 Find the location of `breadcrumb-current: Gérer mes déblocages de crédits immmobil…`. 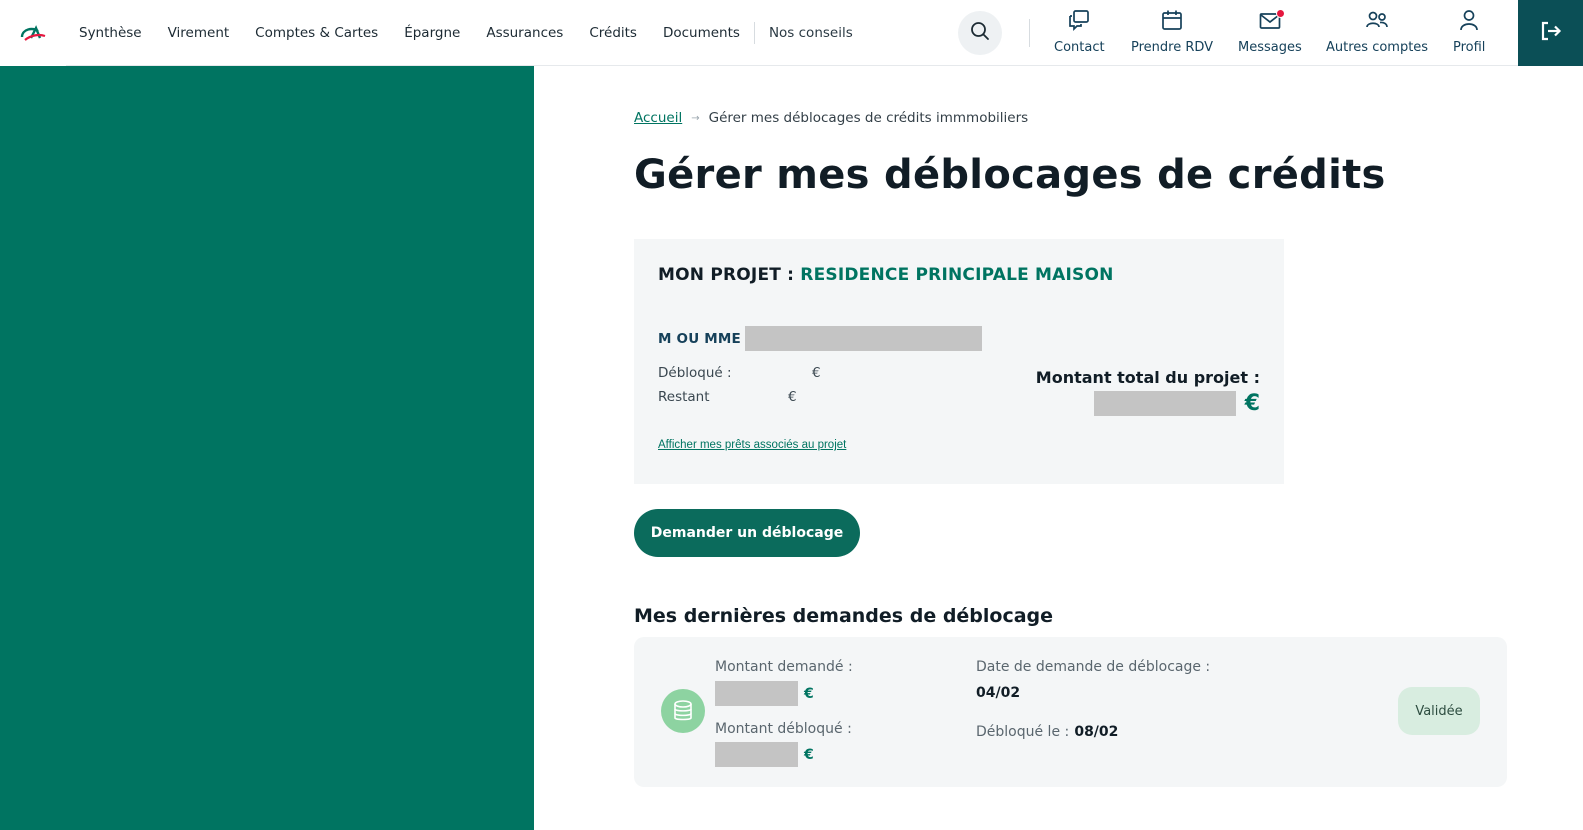

breadcrumb-current: Gérer mes déblocages de crédits immmobil… is located at coordinates (868, 118).